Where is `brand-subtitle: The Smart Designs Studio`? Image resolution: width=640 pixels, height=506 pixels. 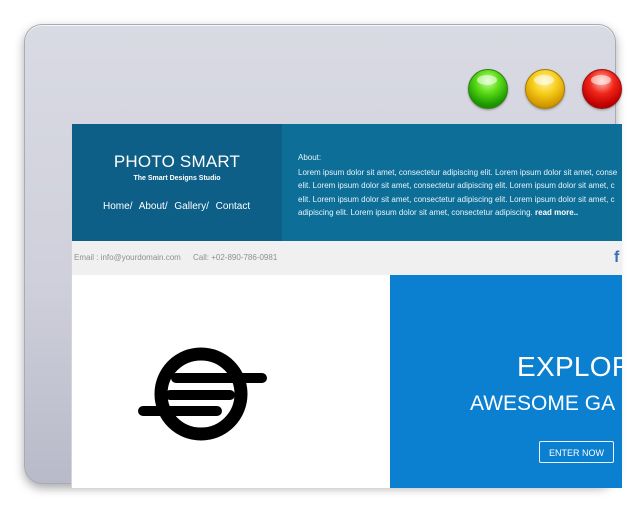 brand-subtitle: The Smart Designs Studio is located at coordinates (177, 178).